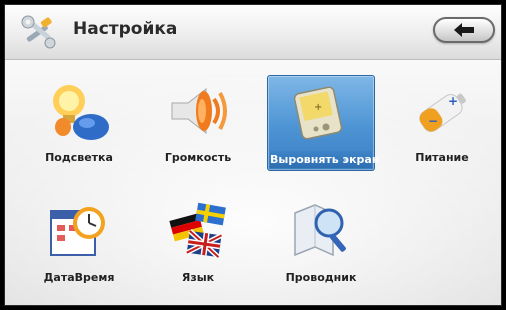 This screenshot has width=506, height=310. I want to click on tile-label: Язык, so click(198, 277).